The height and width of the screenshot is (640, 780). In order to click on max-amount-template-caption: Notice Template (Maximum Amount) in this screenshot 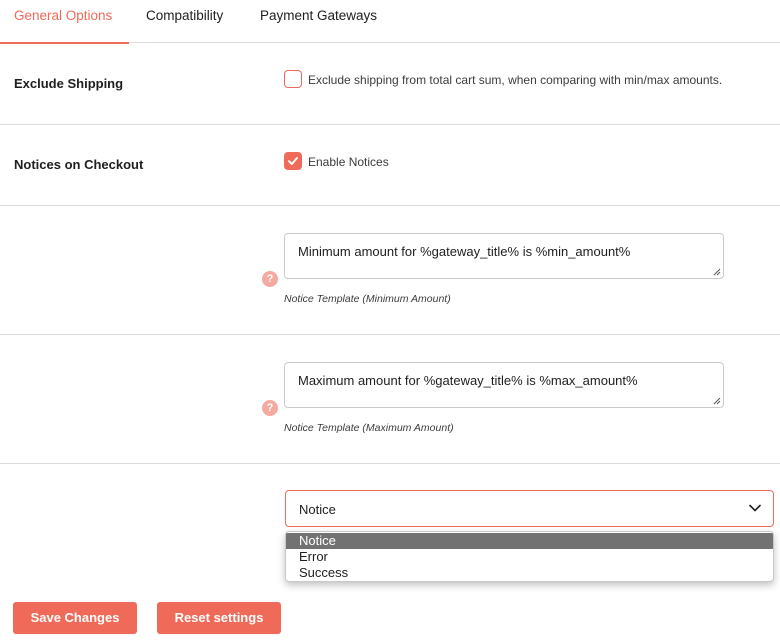, I will do `click(369, 428)`.